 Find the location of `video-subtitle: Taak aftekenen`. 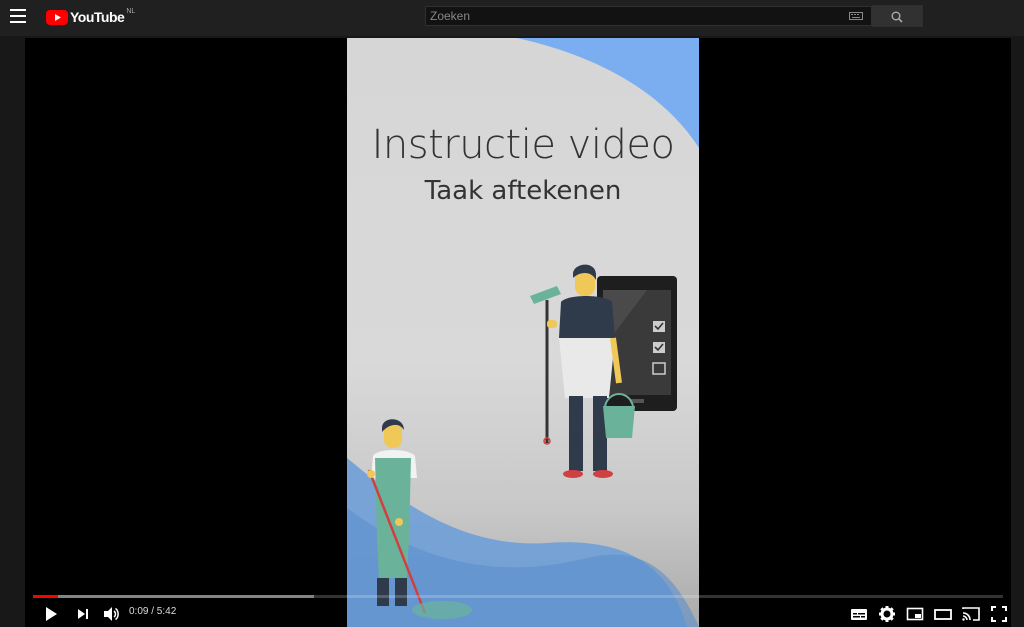

video-subtitle: Taak aftekenen is located at coordinates (523, 191).